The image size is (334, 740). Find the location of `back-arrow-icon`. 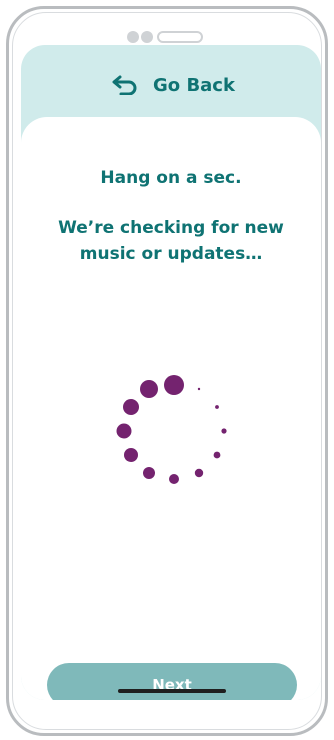

back-arrow-icon is located at coordinates (125, 85).